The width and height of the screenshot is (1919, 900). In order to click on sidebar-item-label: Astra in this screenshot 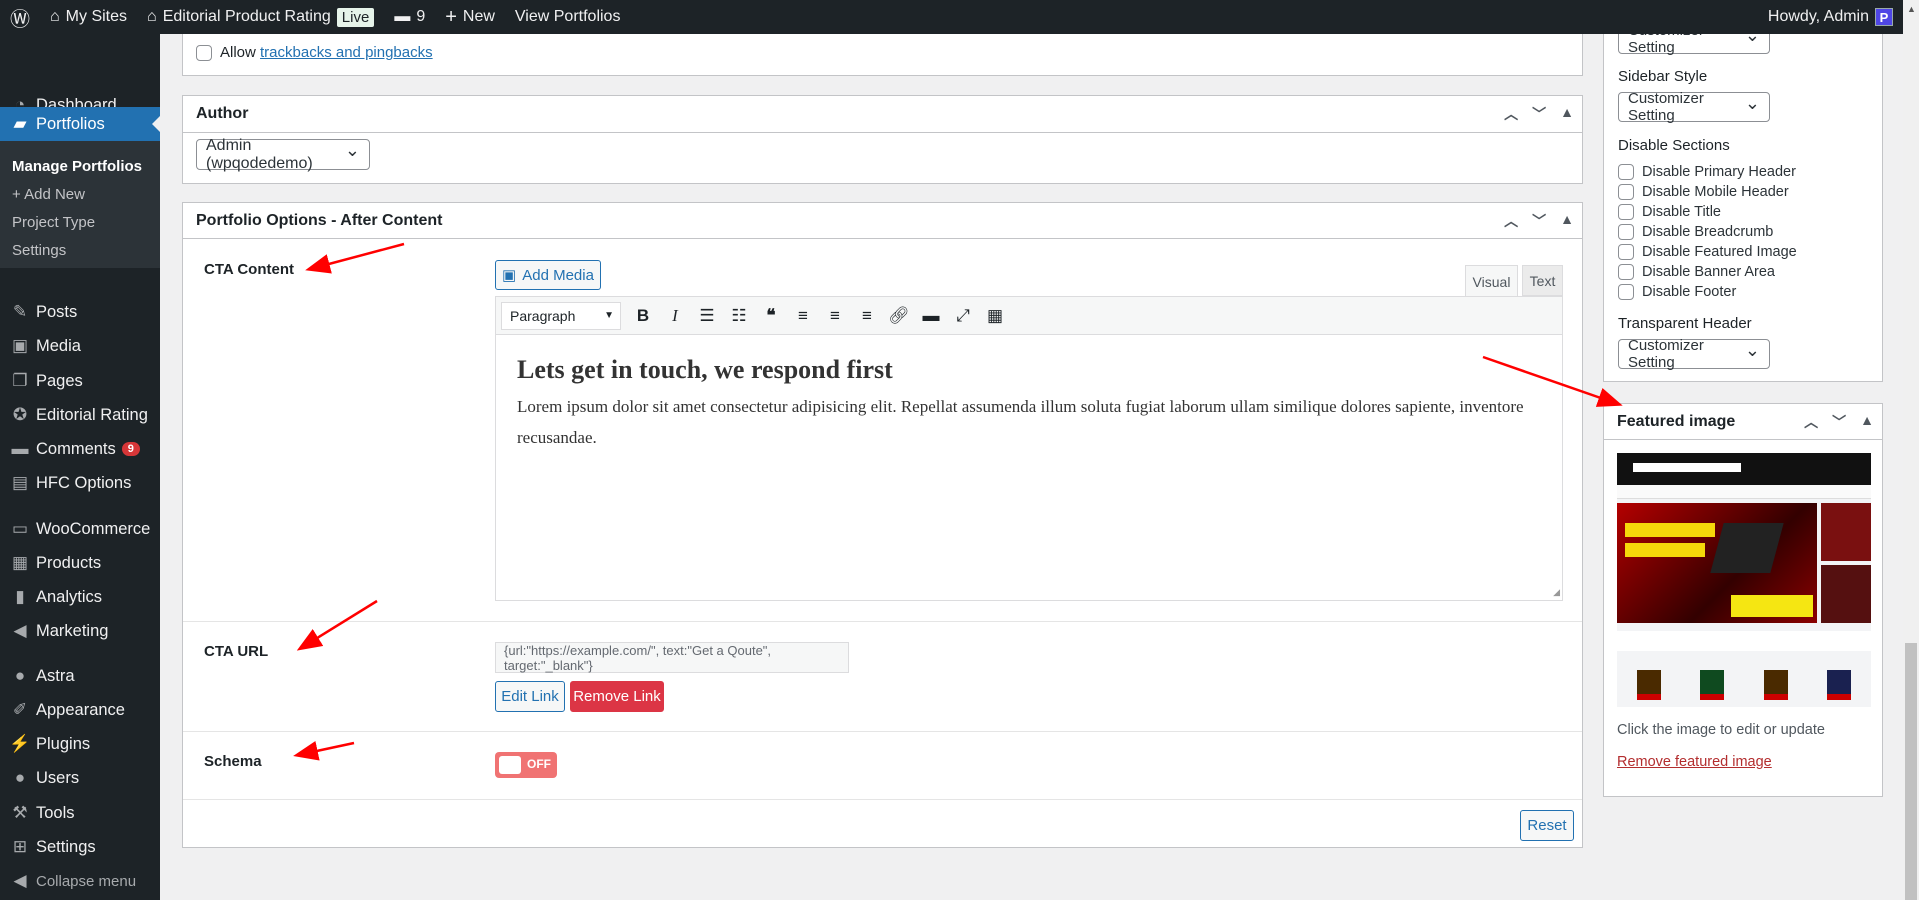, I will do `click(55, 675)`.